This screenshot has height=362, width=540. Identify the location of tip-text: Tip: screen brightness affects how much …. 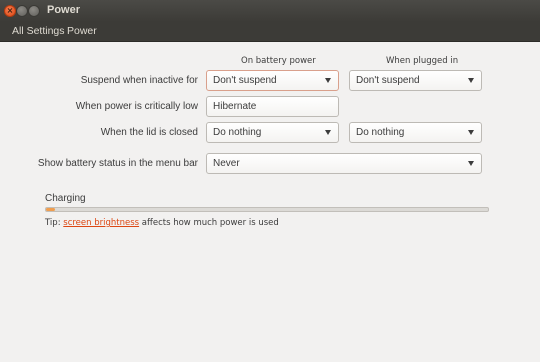
(162, 223).